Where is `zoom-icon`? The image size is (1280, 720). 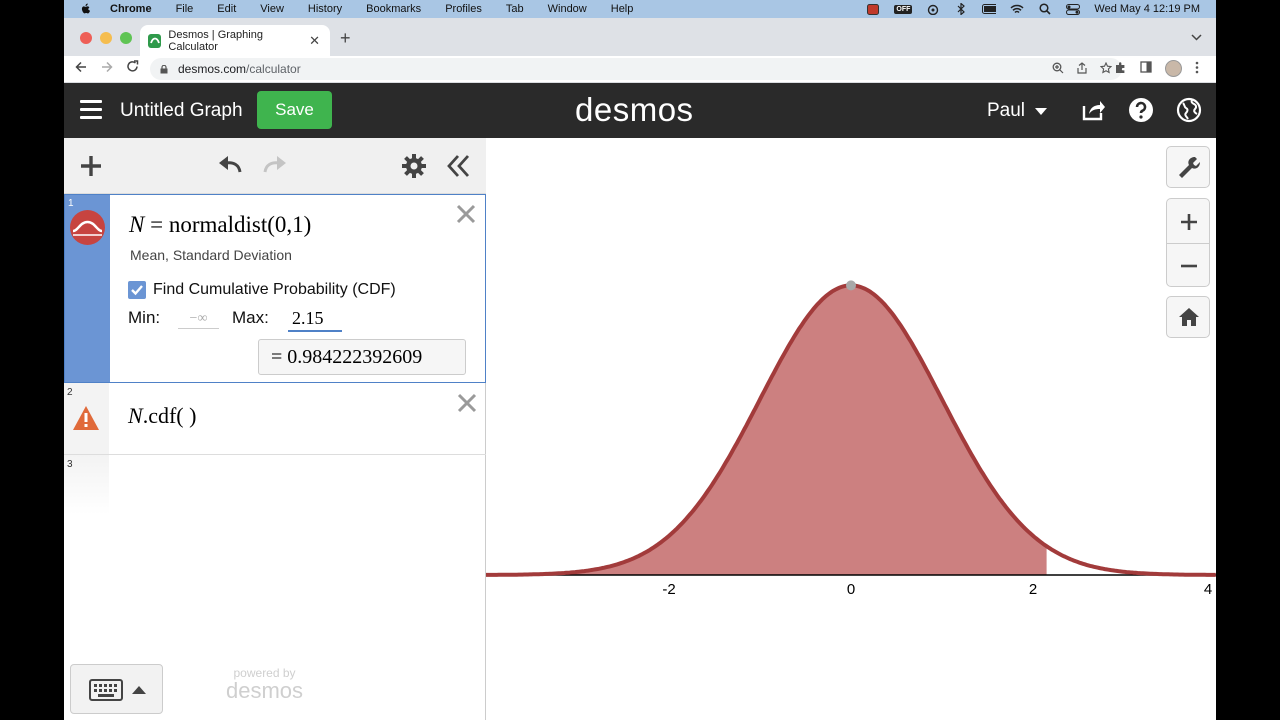 zoom-icon is located at coordinates (1058, 69).